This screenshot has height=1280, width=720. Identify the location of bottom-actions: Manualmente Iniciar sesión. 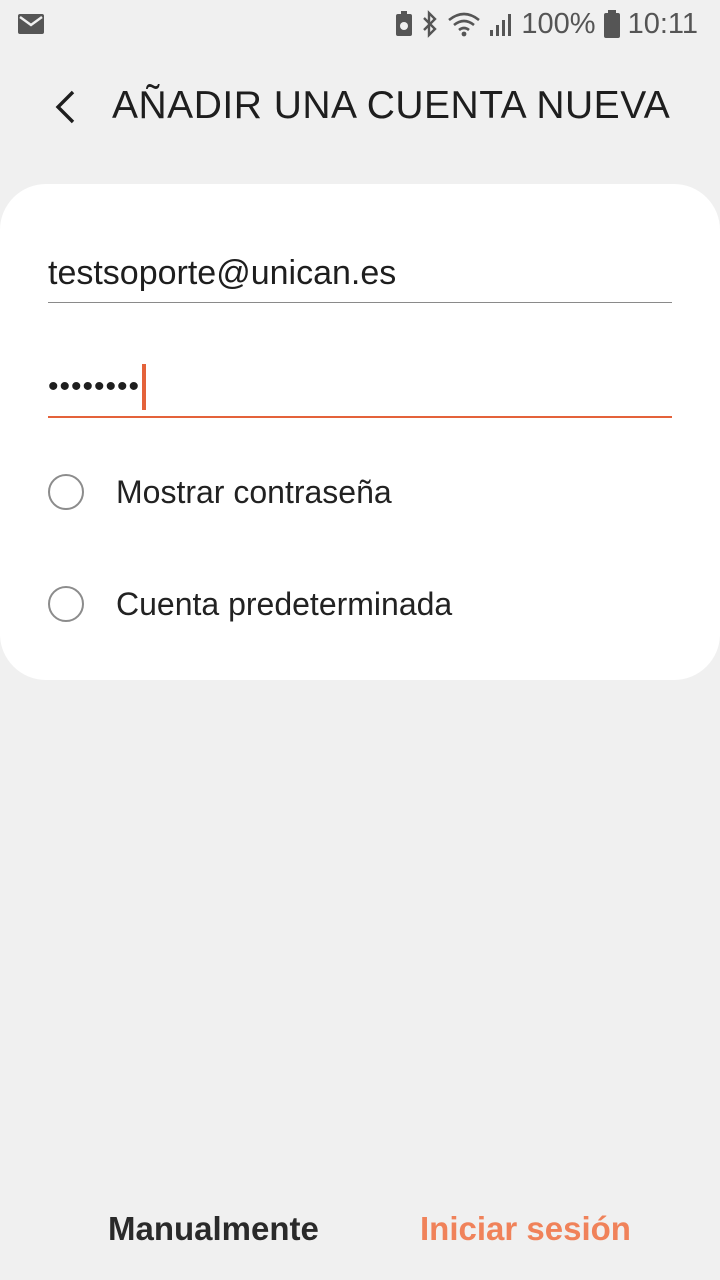
(360, 1235).